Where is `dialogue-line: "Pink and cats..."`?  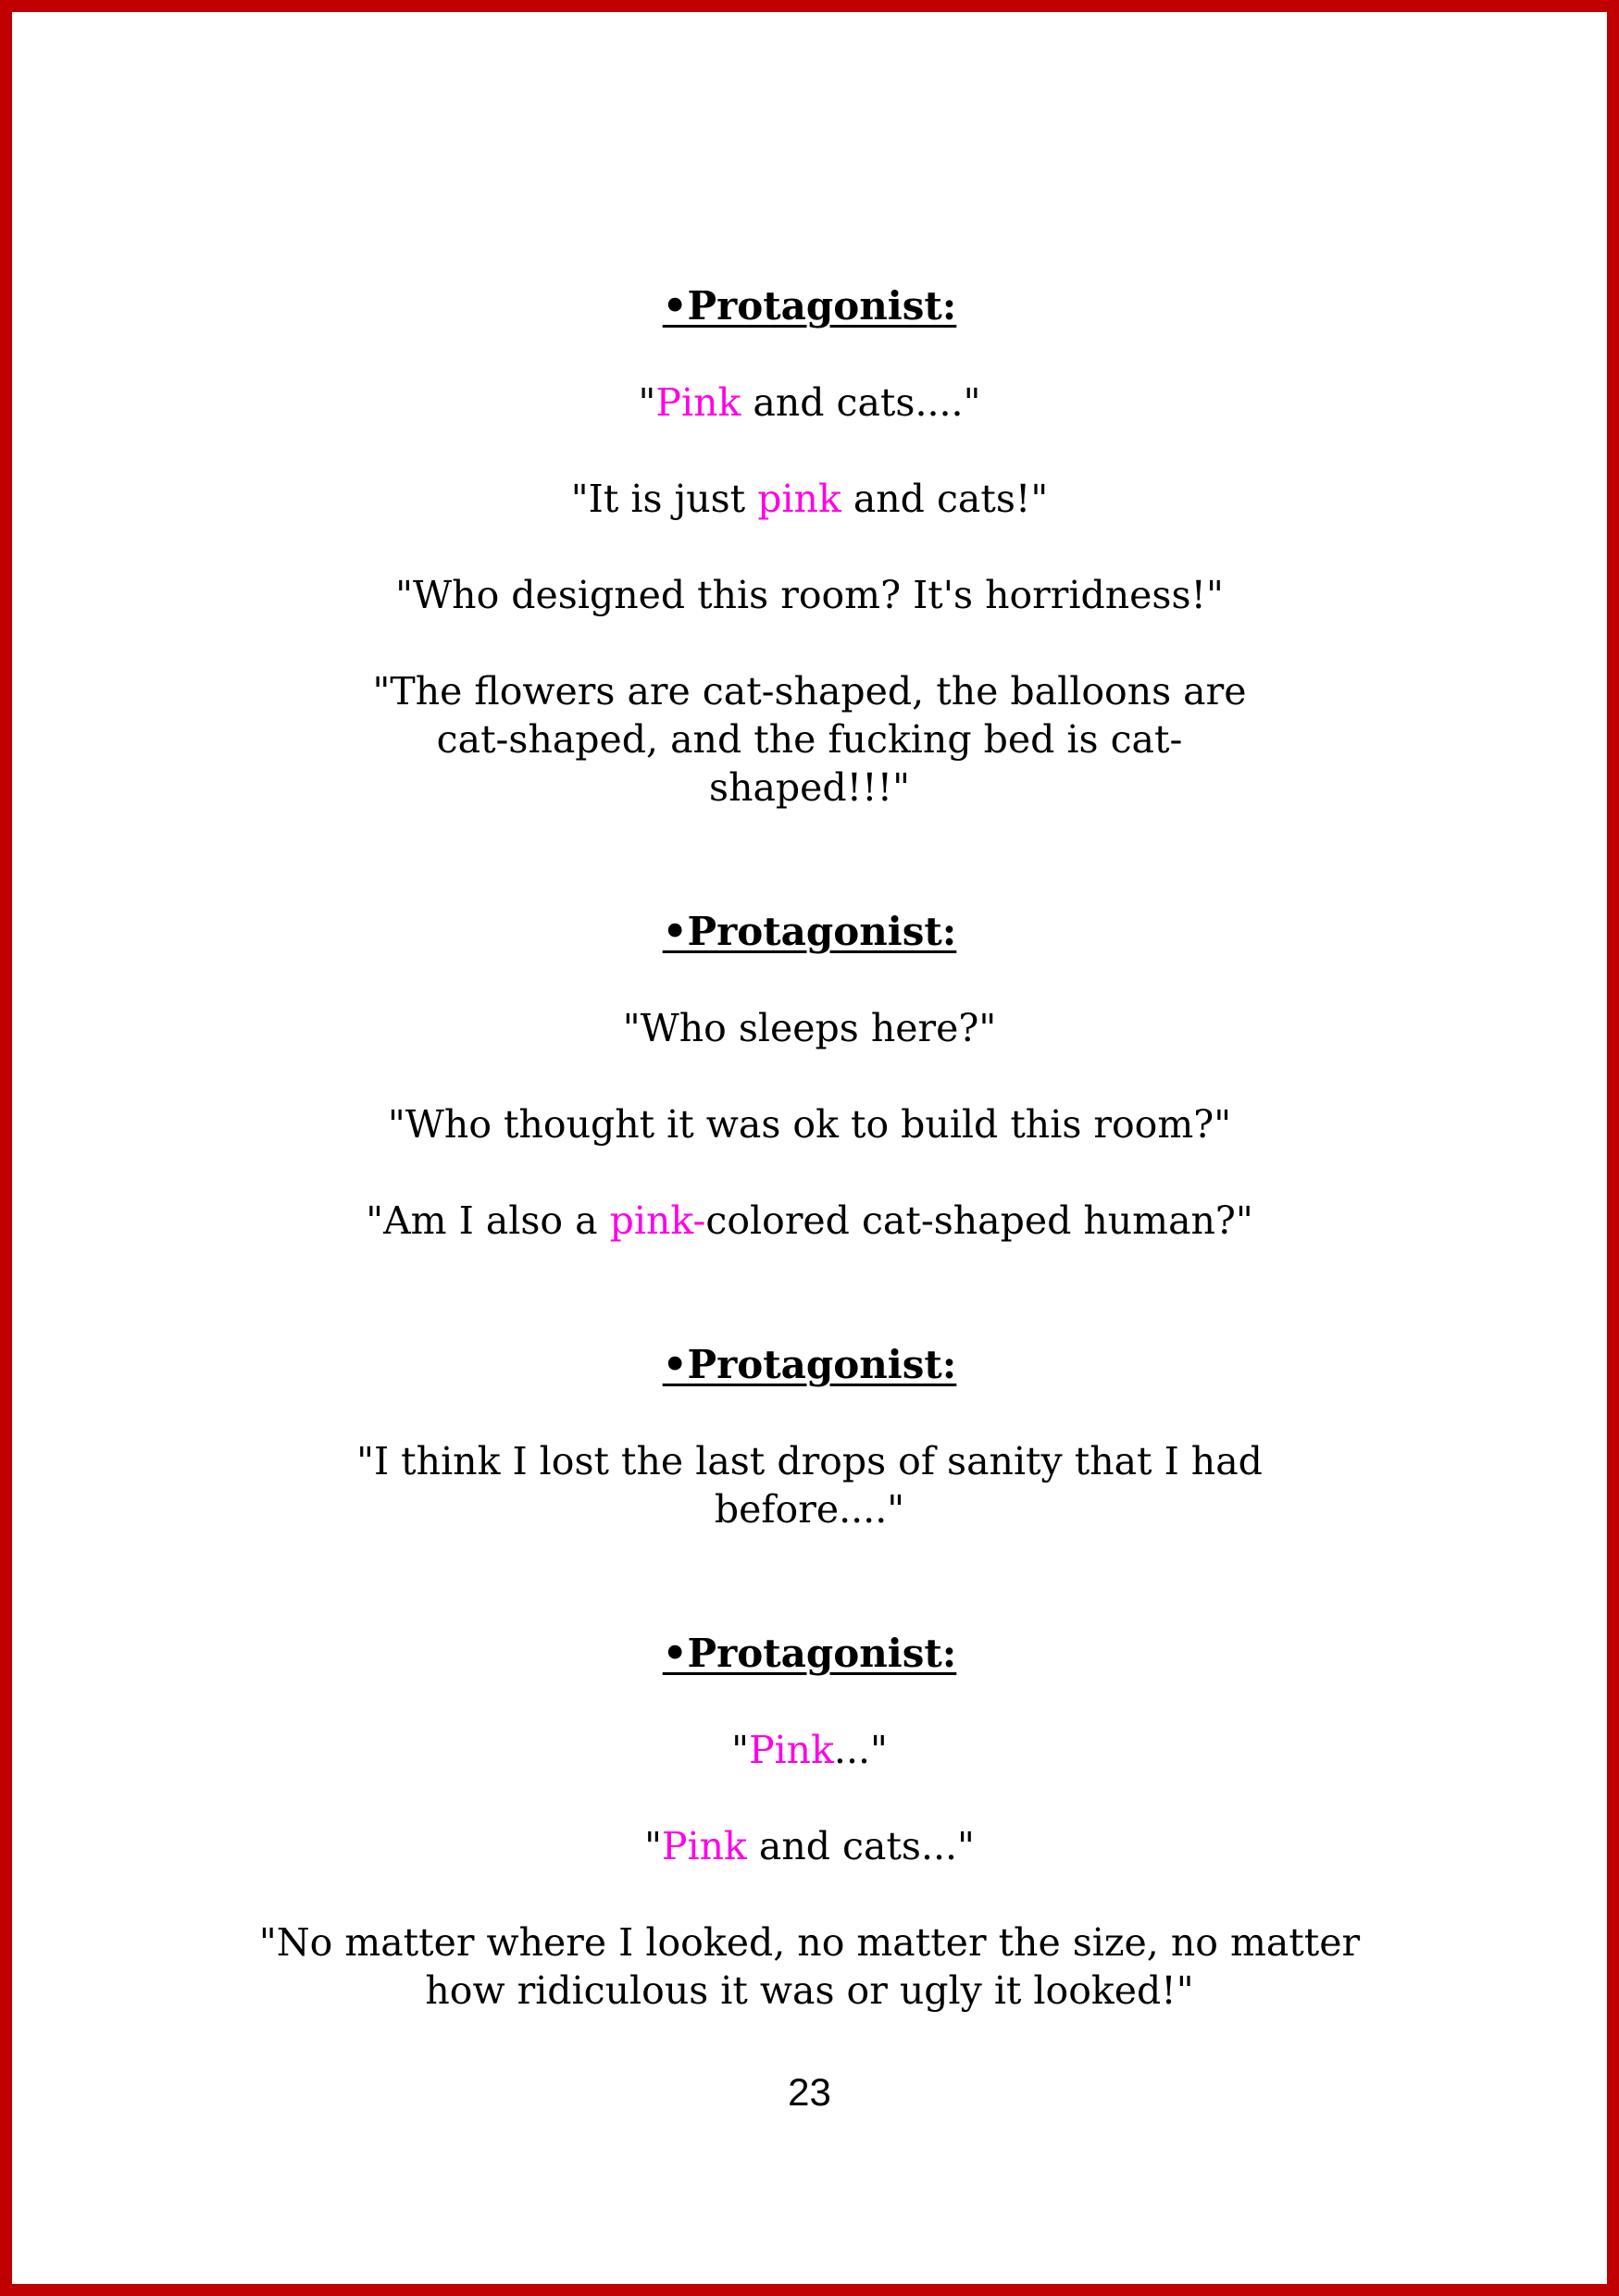
dialogue-line: "Pink and cats..." is located at coordinates (810, 1846).